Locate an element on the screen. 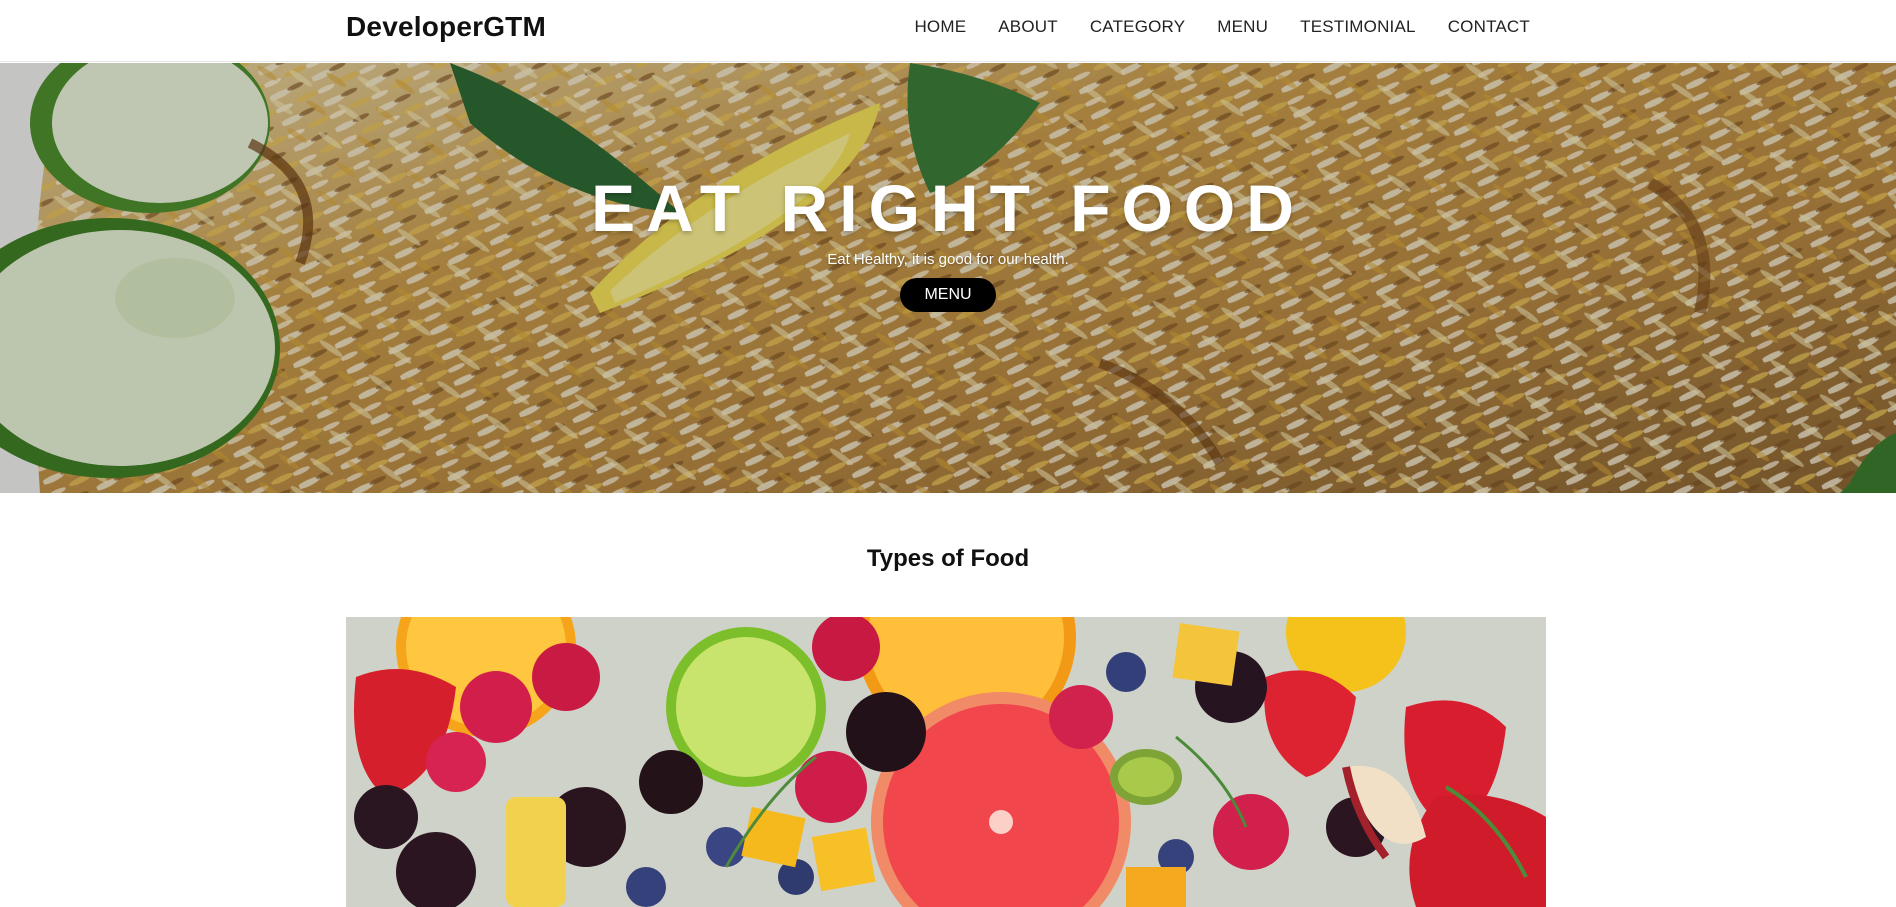 The image size is (1896, 907). nav-link-testimonial: TESTIMONIAL is located at coordinates (1358, 26).